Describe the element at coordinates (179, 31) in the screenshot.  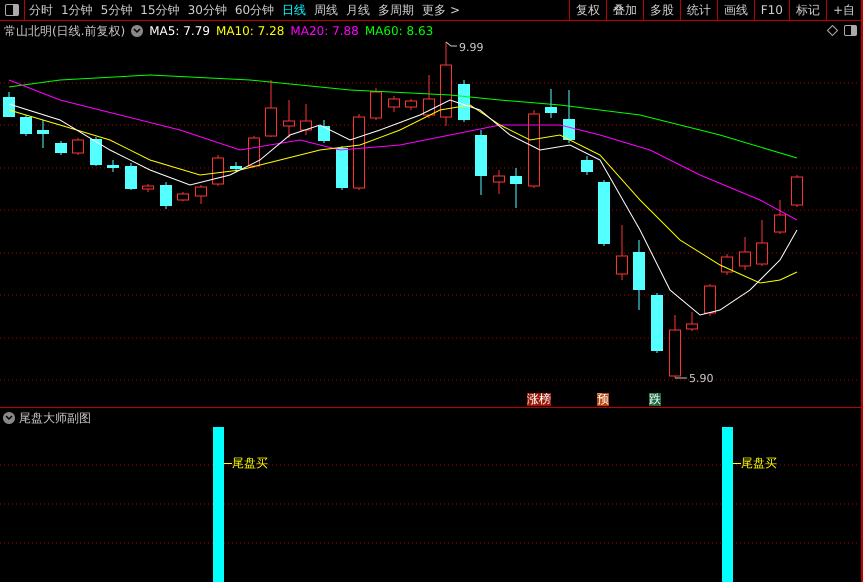
I see `ma-legend: MA5: 7.79` at that location.